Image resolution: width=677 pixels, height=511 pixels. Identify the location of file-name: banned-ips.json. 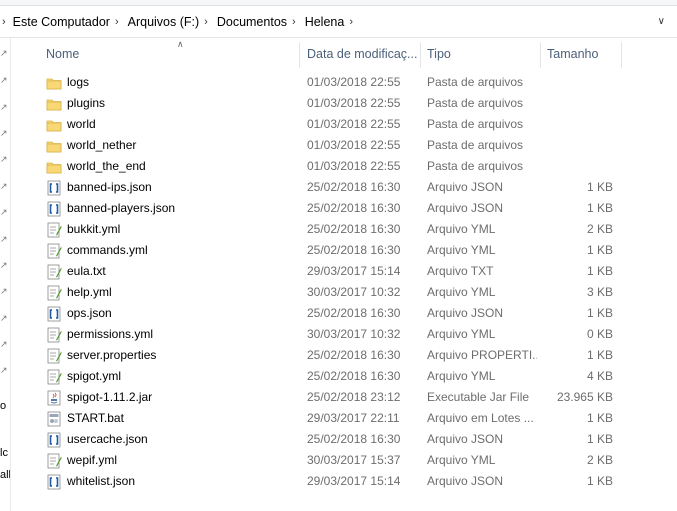
(109, 187).